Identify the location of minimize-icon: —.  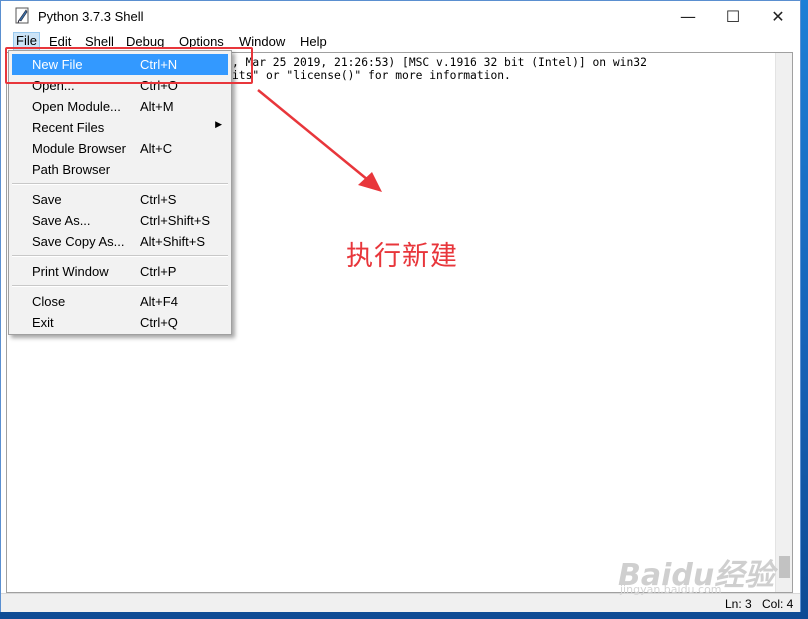
(688, 16).